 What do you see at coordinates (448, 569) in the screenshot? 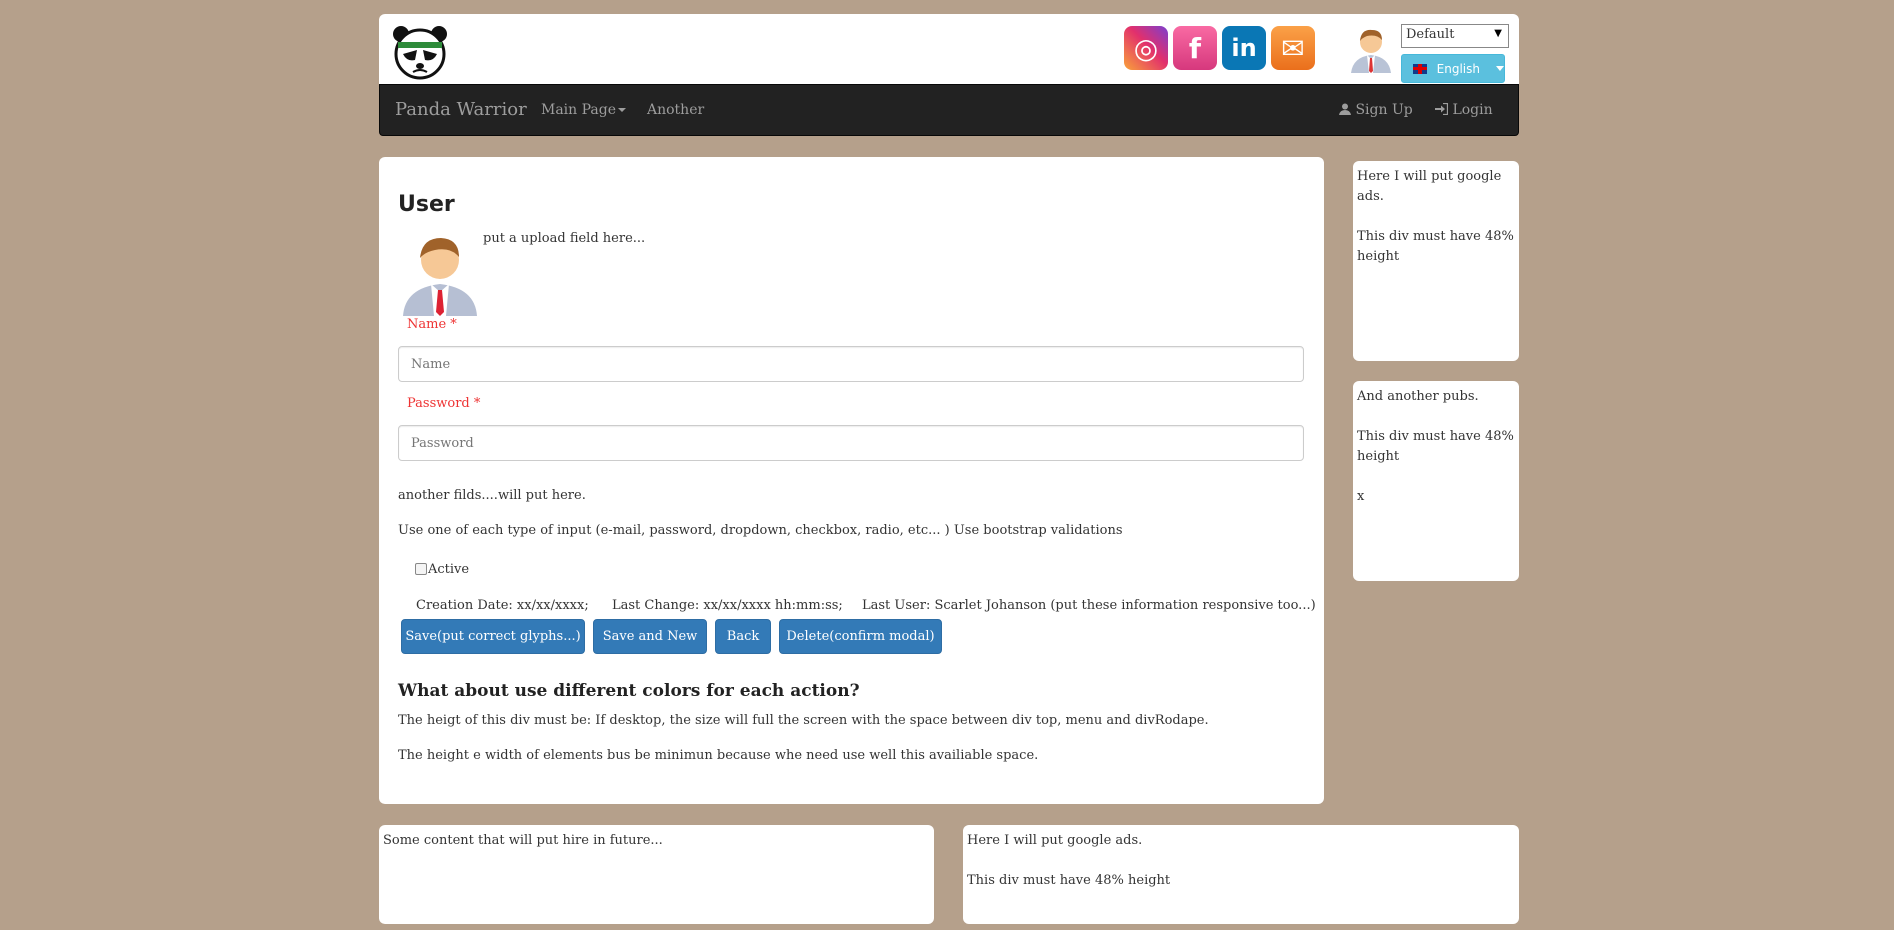
I see `active-label: Active` at bounding box center [448, 569].